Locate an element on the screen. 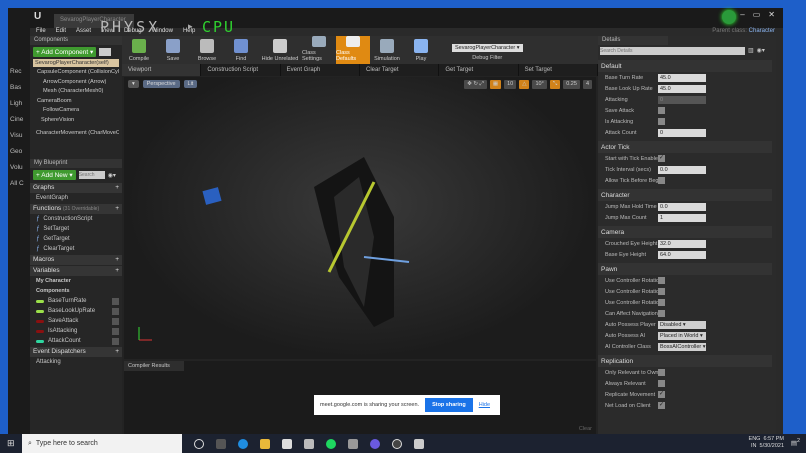  component-item: Mesh (CharacterMesh0) is located at coordinates (76, 92).